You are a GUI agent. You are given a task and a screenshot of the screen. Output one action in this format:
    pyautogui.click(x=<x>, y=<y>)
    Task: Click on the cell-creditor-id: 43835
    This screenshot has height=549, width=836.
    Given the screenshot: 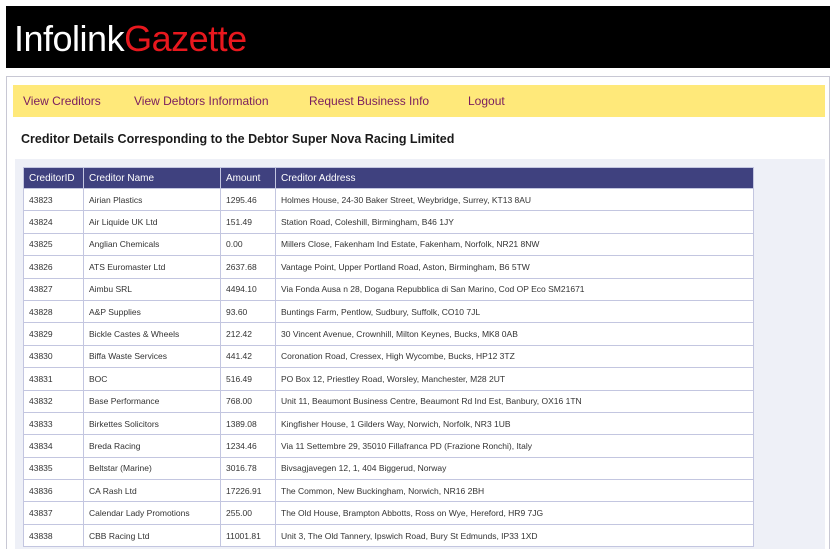 What is the action you would take?
    pyautogui.click(x=53, y=468)
    